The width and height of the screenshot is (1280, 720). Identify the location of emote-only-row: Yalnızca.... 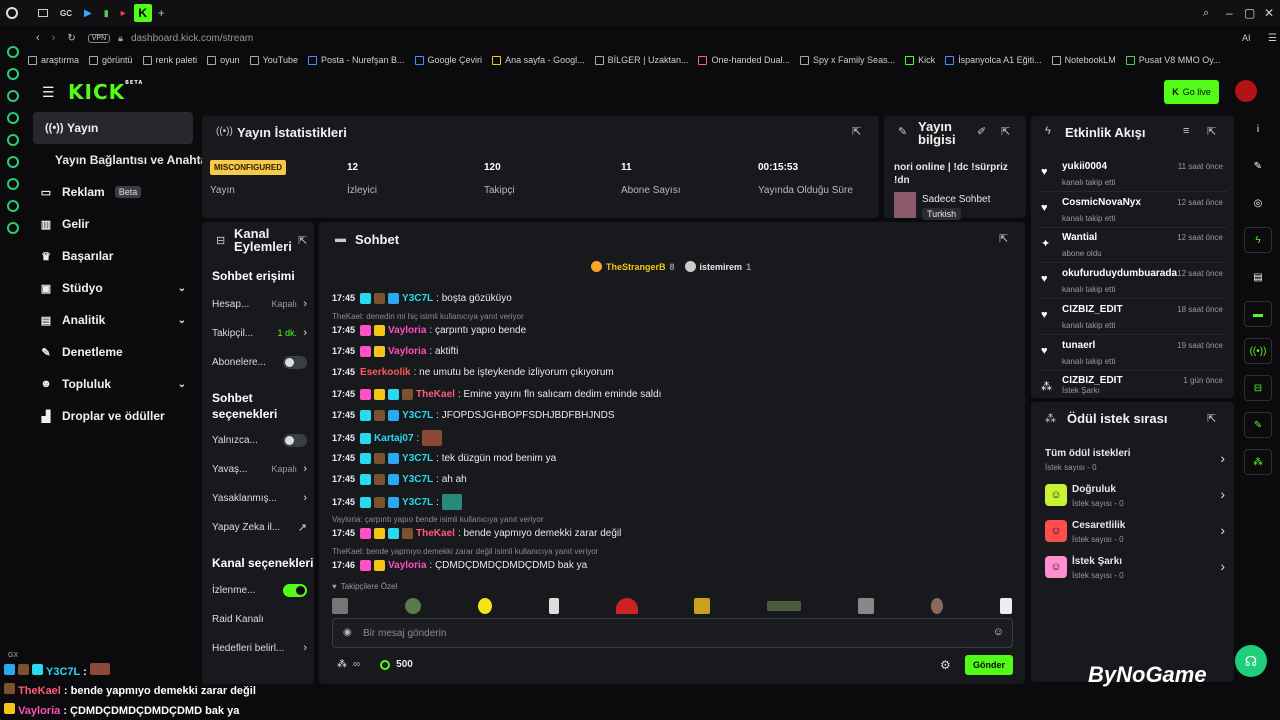
(259, 440).